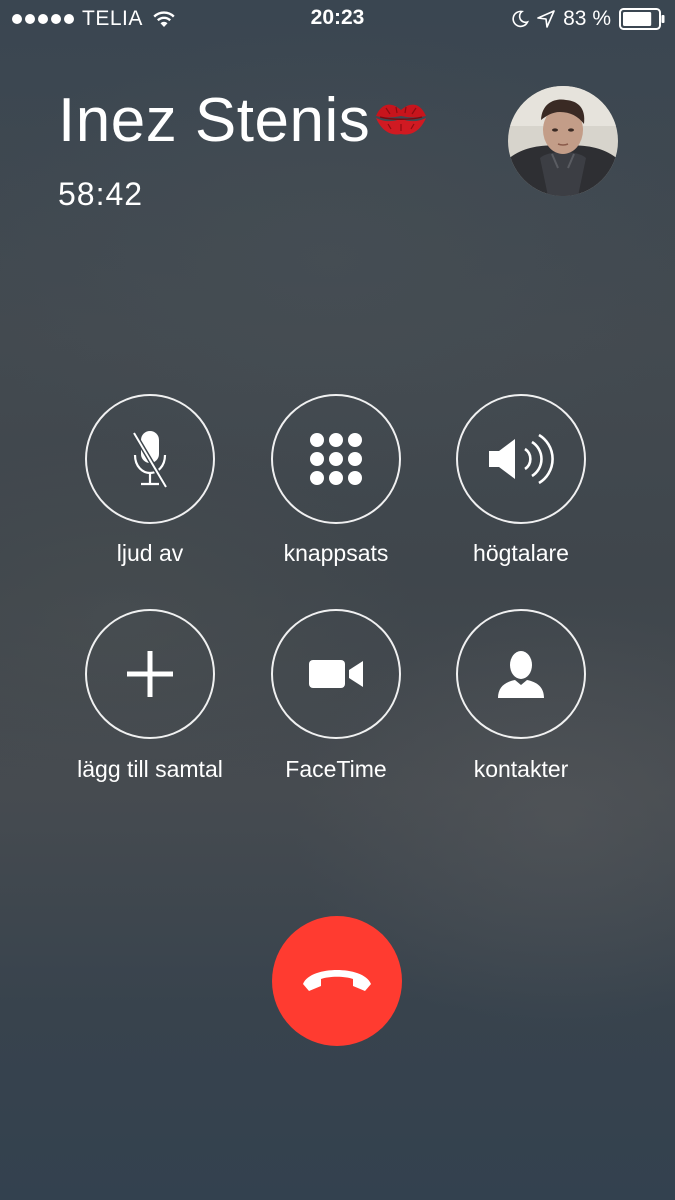 This screenshot has height=1200, width=675. I want to click on facetime-button, so click(336, 674).